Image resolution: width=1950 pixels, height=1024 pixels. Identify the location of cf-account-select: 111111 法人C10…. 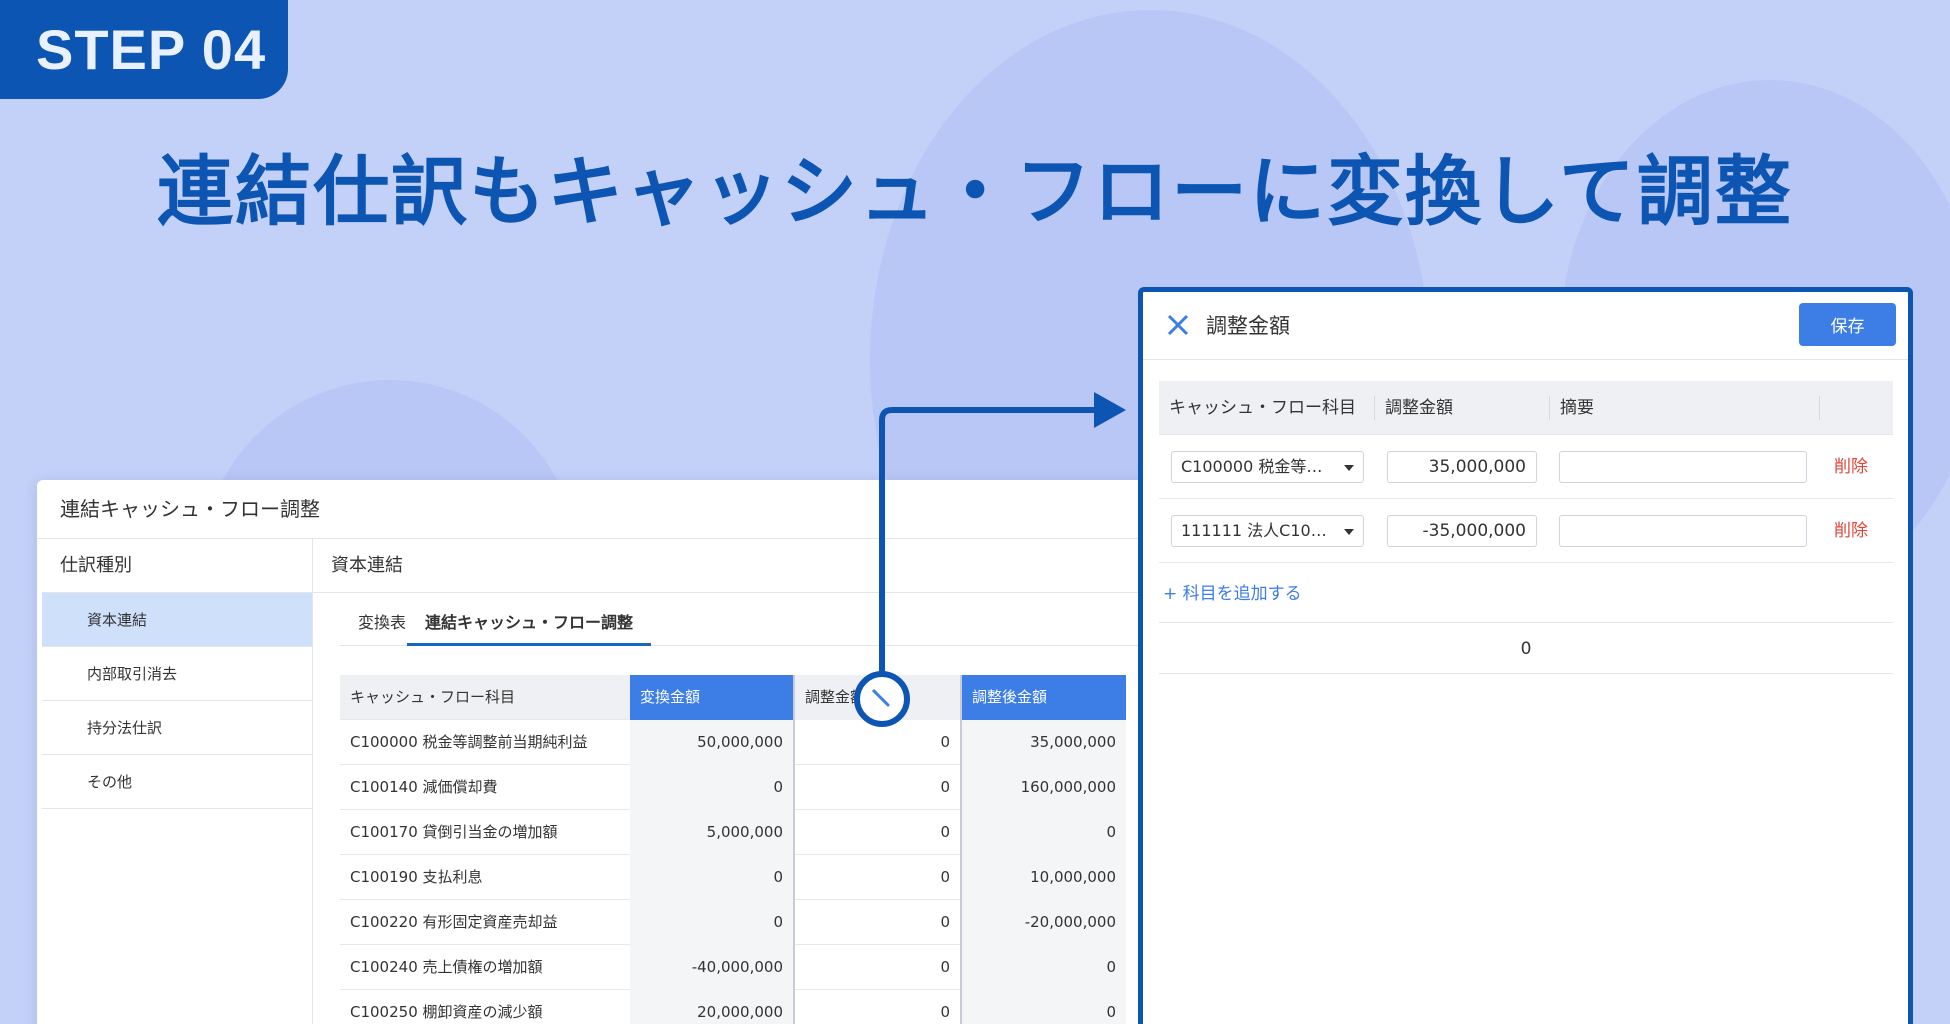
(1267, 531).